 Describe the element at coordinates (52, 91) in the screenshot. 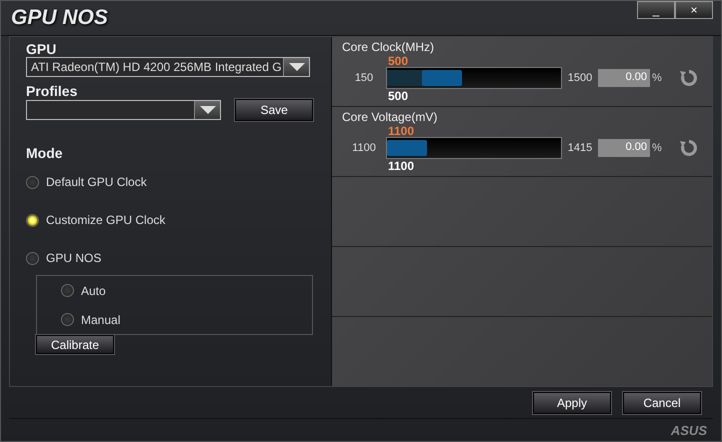

I see `profiles-label: Profiles` at that location.